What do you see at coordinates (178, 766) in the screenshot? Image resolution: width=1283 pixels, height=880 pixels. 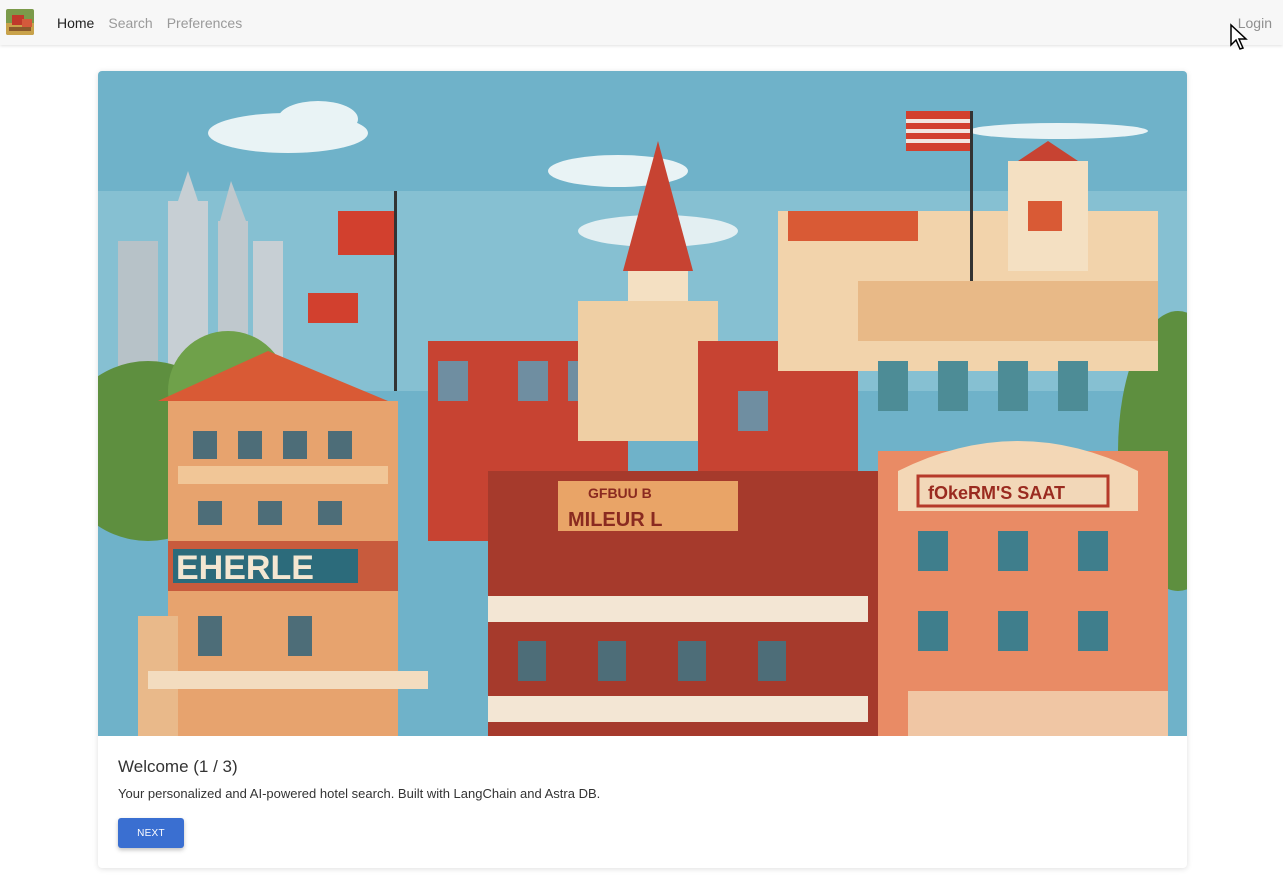 I see `welcome-title: Welcome (1 / 3)` at bounding box center [178, 766].